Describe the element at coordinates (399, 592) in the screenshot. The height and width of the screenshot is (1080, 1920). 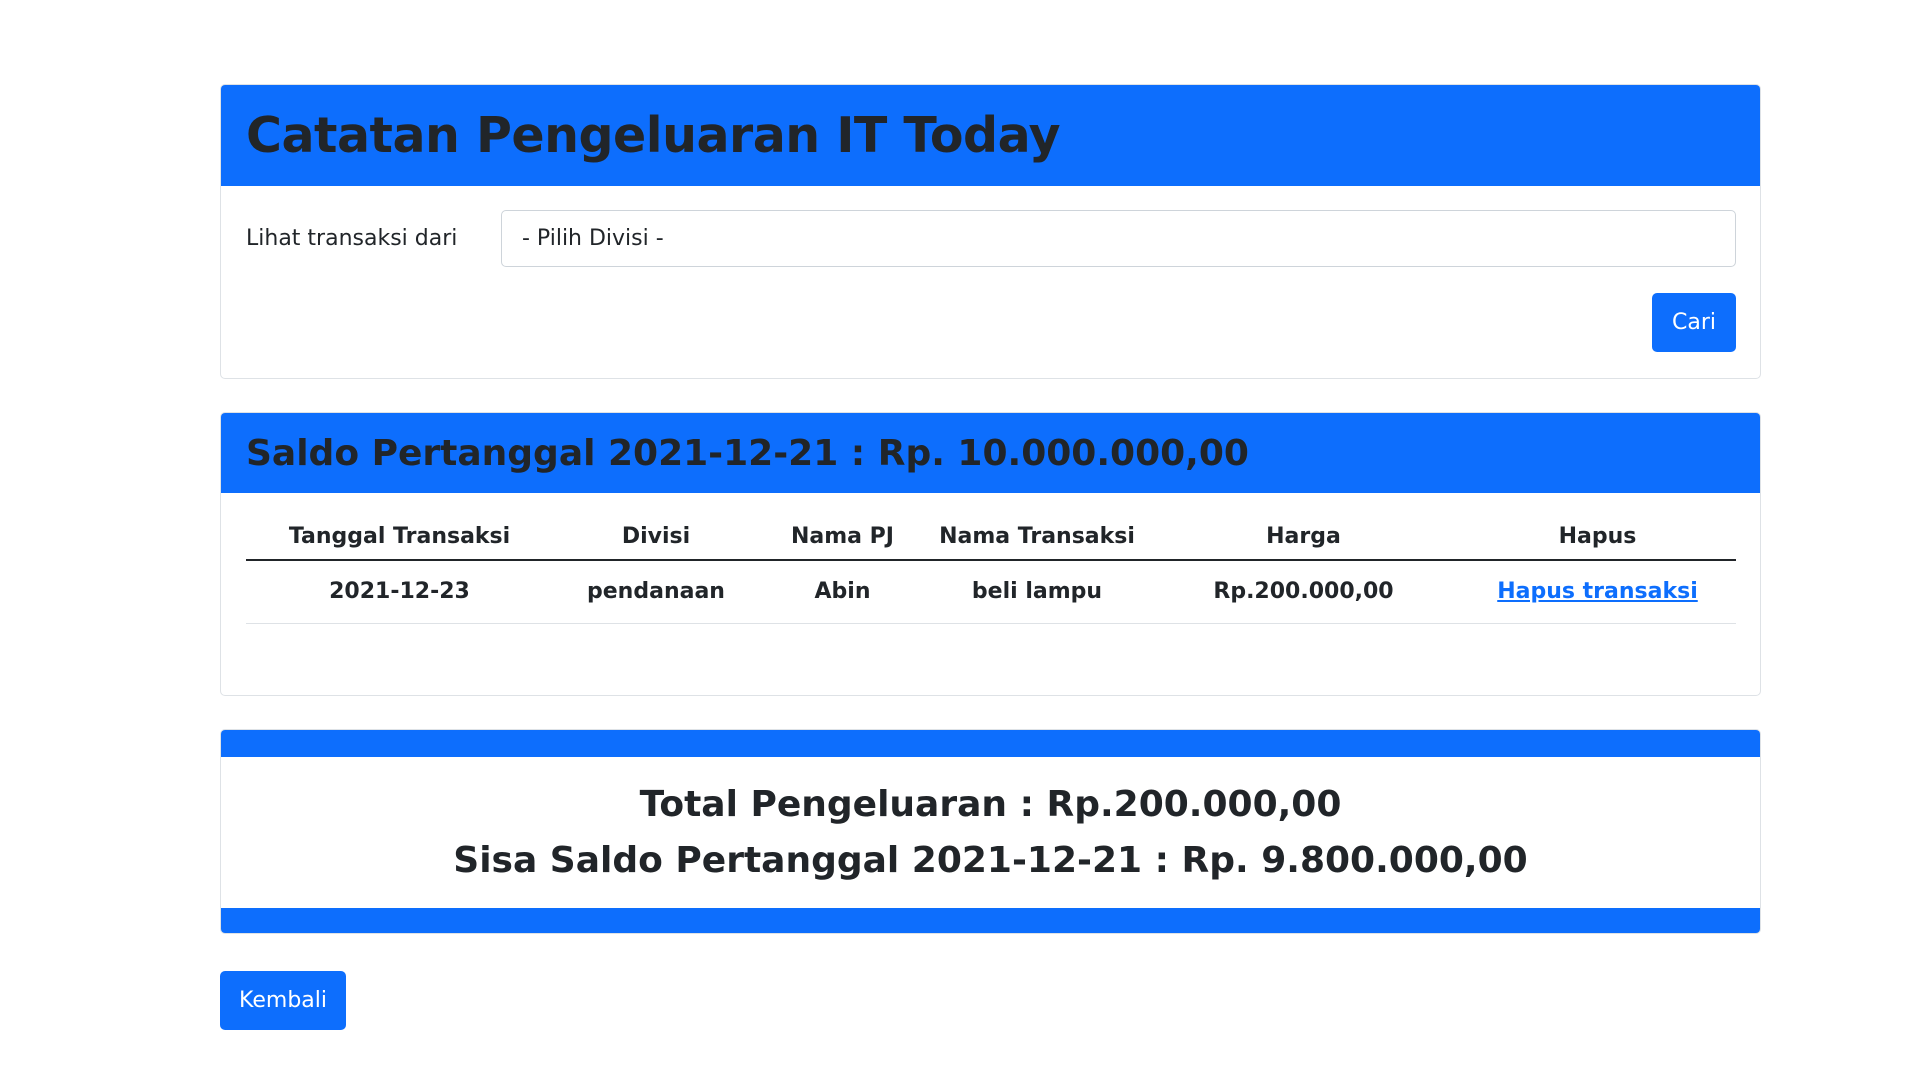
I see `cell-date: 2021-12-23` at that location.